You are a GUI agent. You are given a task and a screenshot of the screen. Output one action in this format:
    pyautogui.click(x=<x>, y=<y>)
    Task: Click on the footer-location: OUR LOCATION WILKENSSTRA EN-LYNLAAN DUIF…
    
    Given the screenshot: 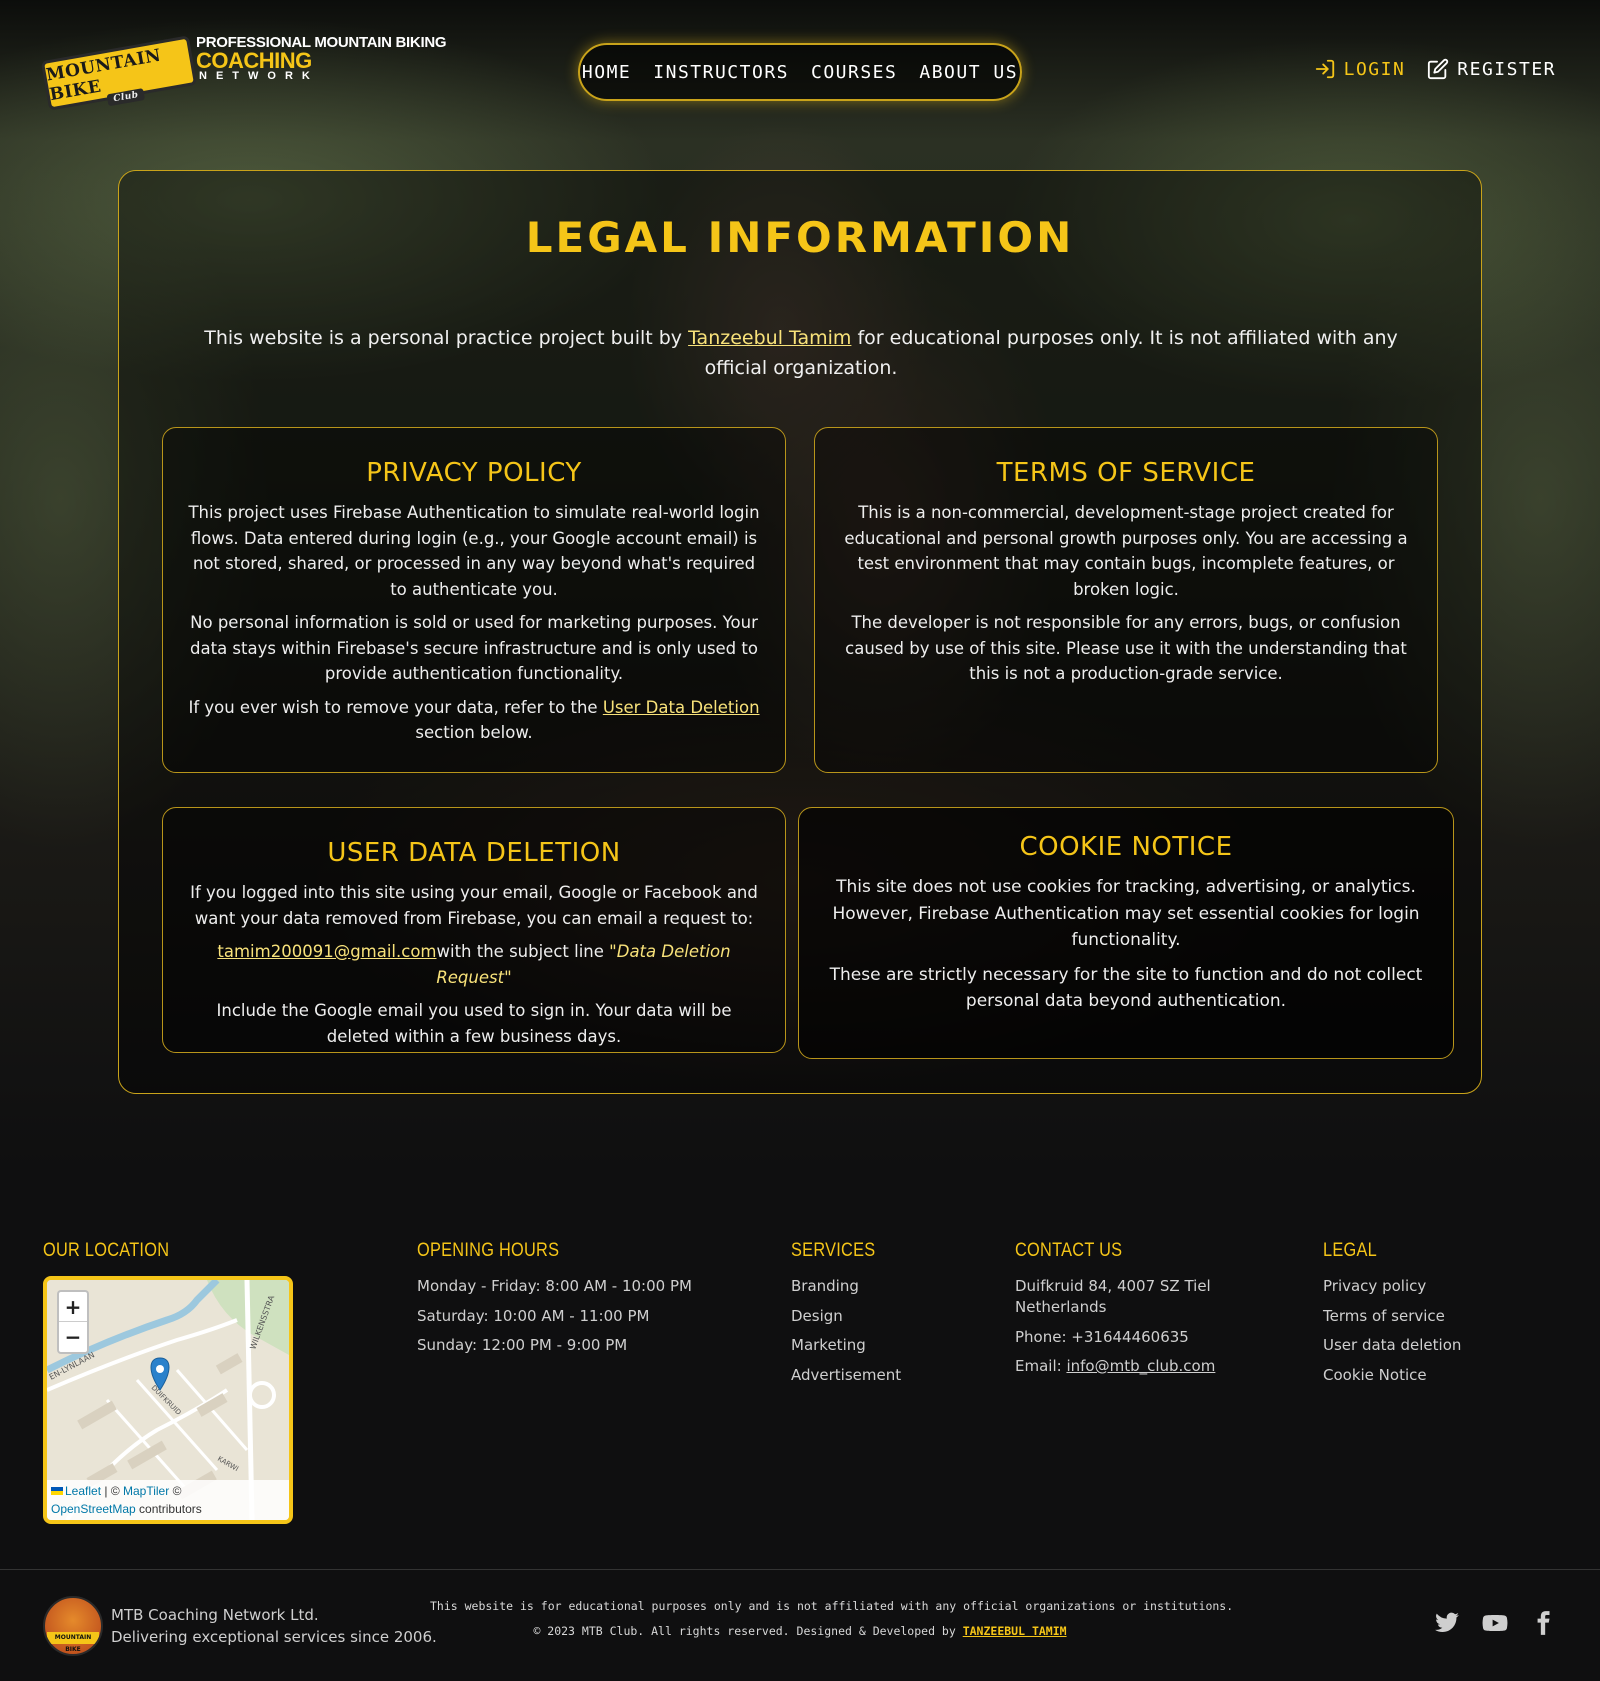 What is the action you would take?
    pyautogui.click(x=168, y=1382)
    